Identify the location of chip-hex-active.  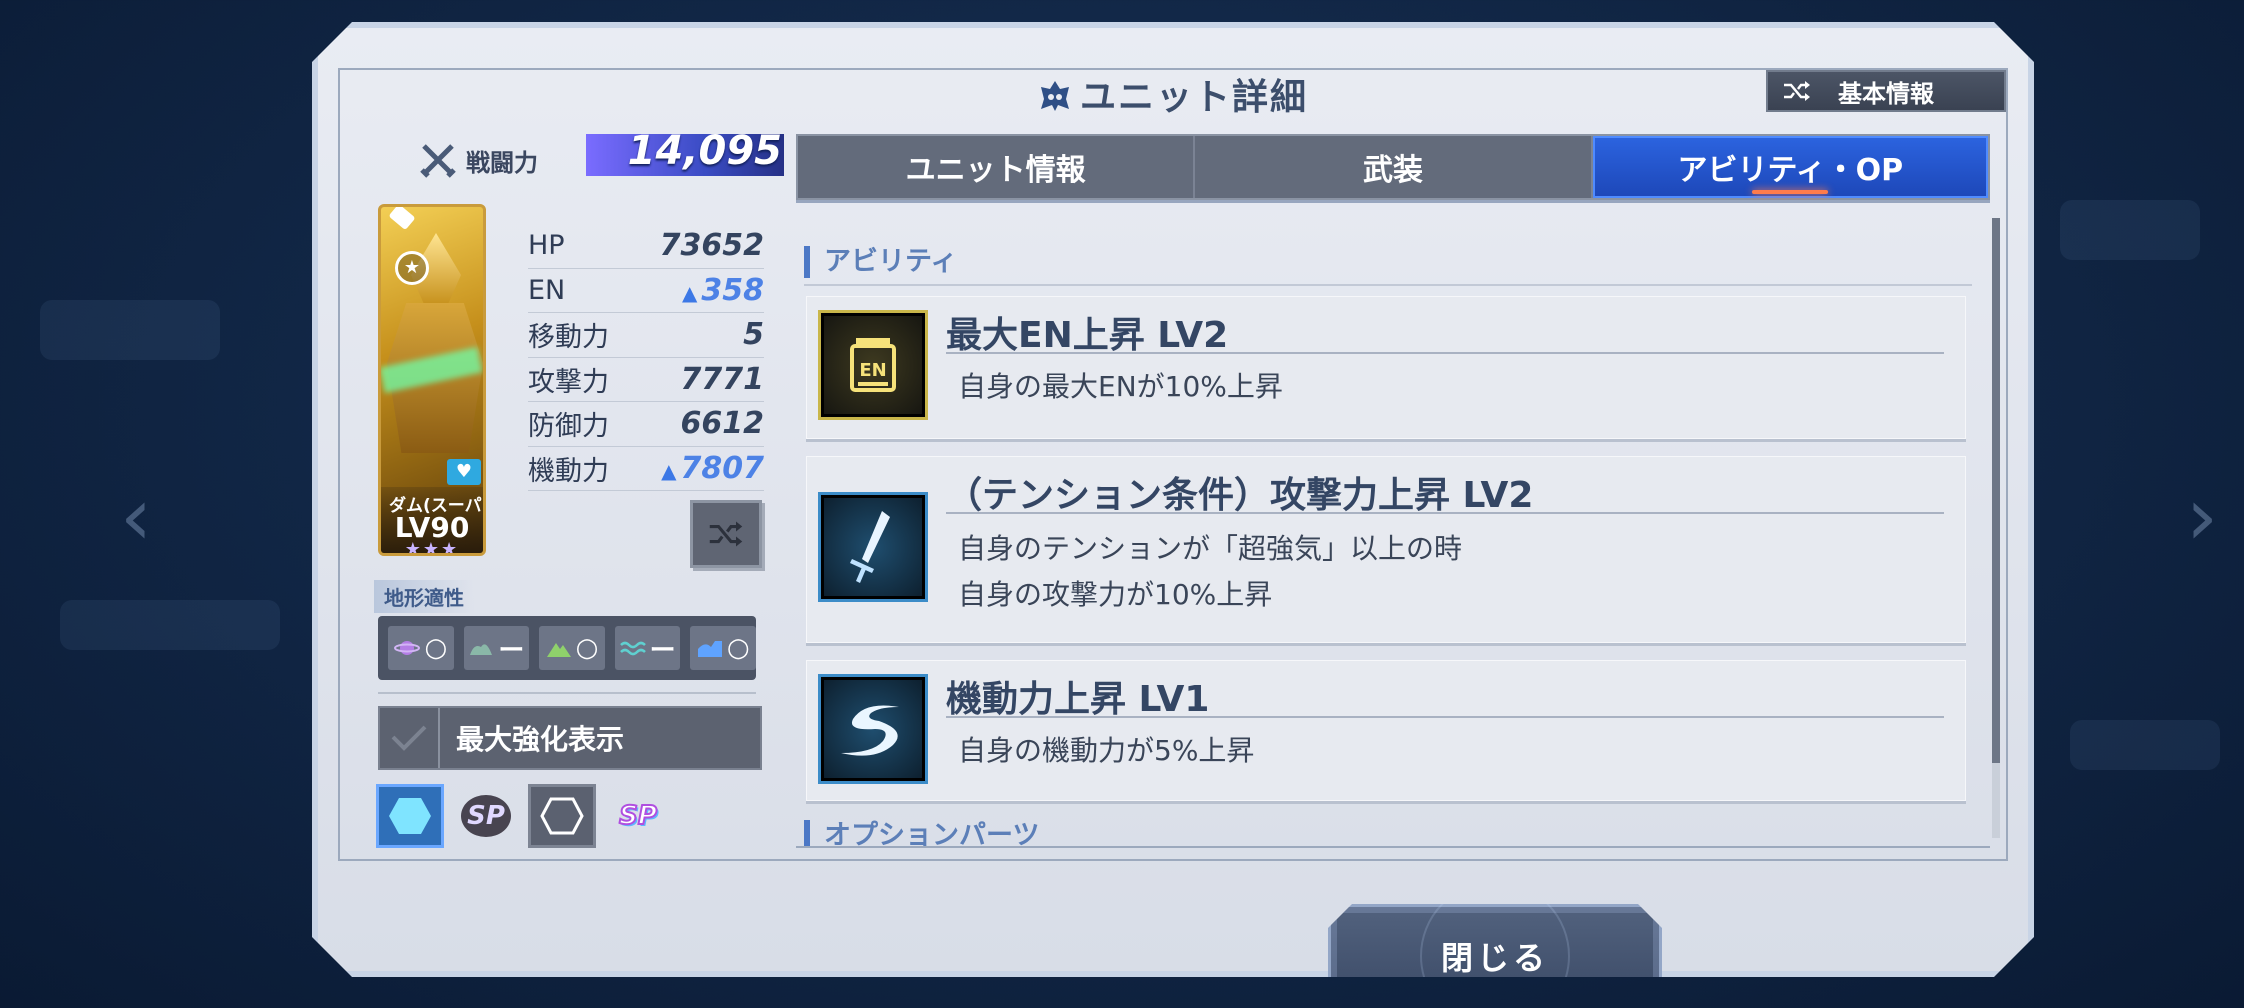
(410, 816).